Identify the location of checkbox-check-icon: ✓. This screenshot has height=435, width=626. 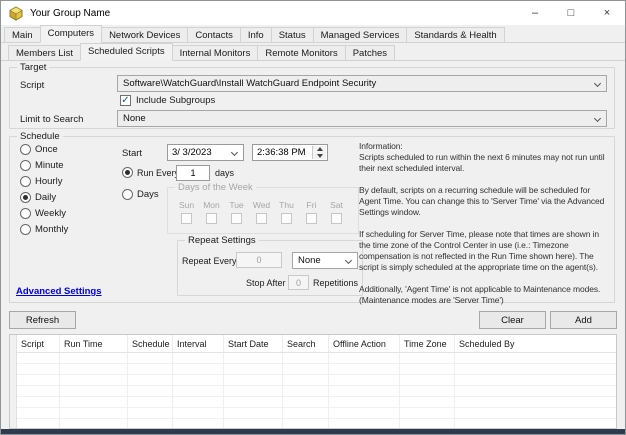
(125, 100).